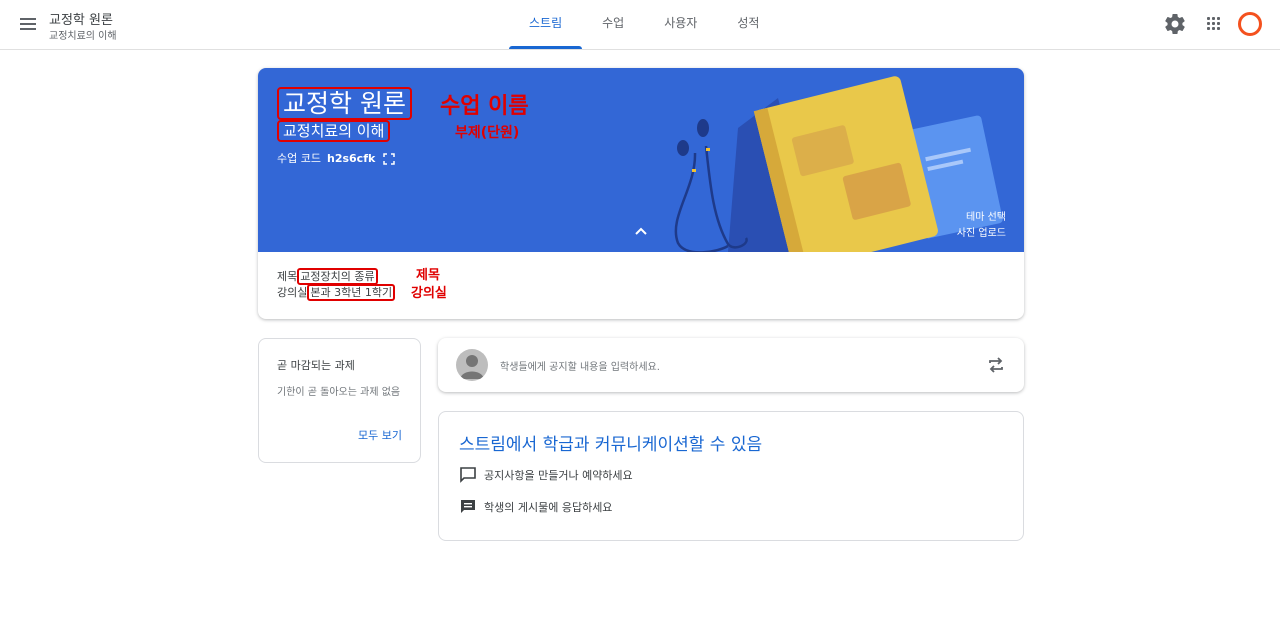 This screenshot has height=626, width=1280. What do you see at coordinates (680, 24) in the screenshot?
I see `tab-people: 사용자` at bounding box center [680, 24].